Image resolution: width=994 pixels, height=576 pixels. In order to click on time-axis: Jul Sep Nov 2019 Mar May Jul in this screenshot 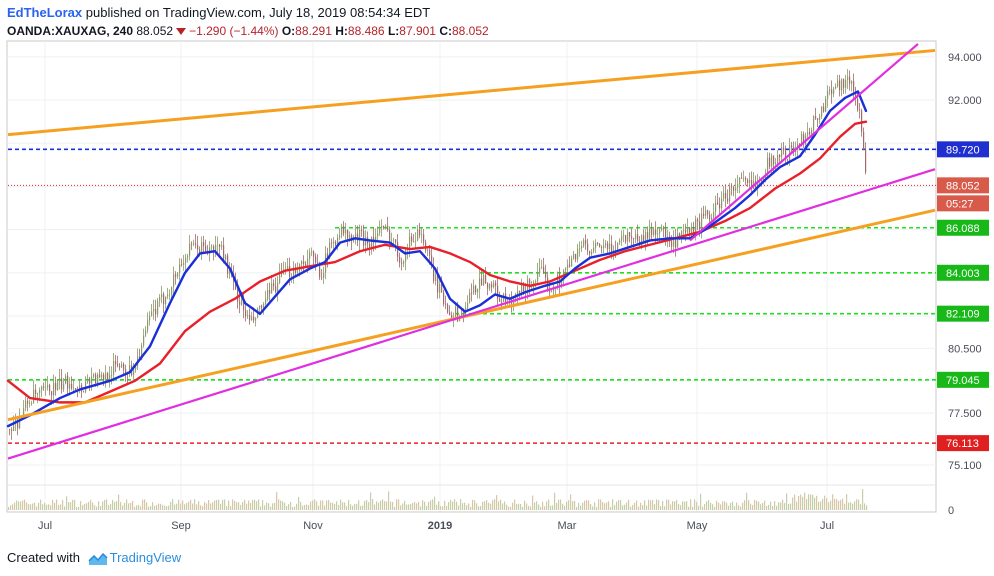, I will do `click(471, 521)`.